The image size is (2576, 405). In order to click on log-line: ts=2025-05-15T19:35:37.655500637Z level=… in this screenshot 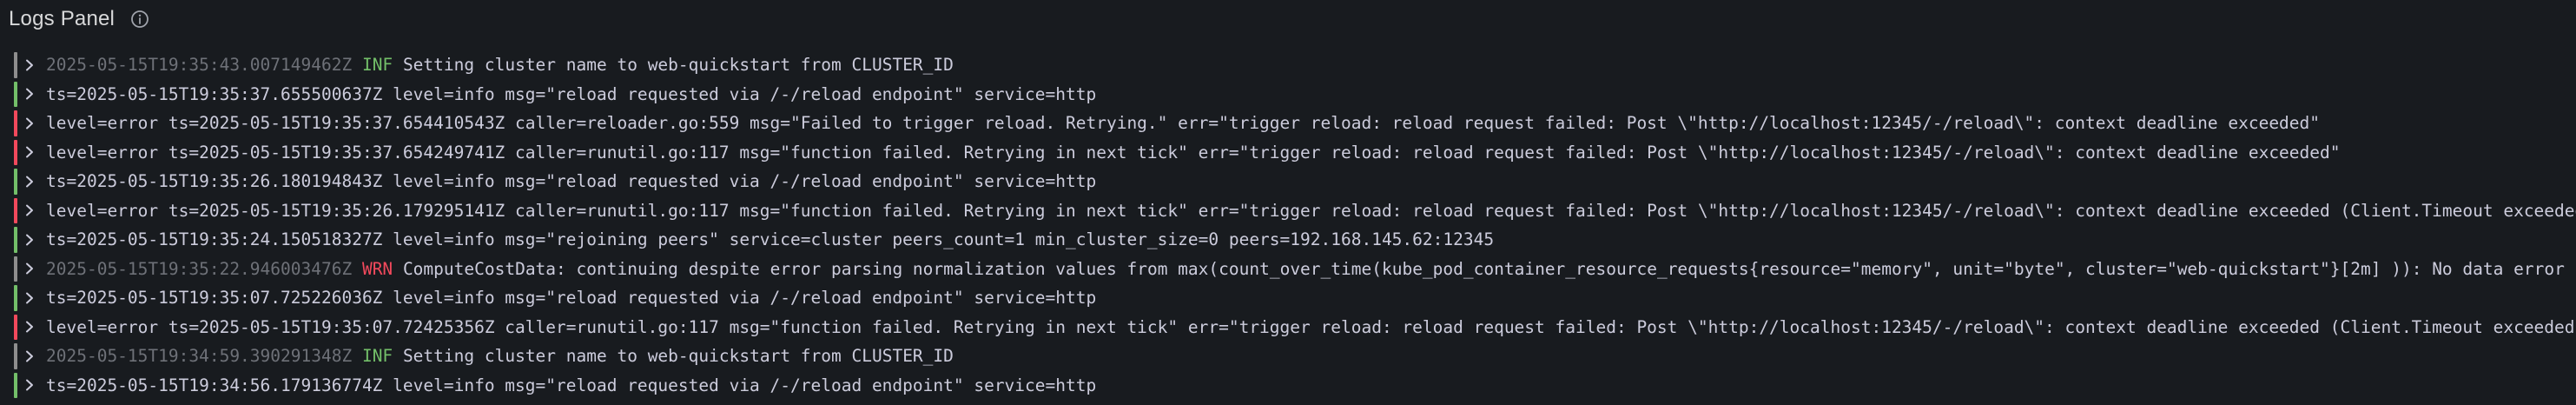, I will do `click(571, 94)`.